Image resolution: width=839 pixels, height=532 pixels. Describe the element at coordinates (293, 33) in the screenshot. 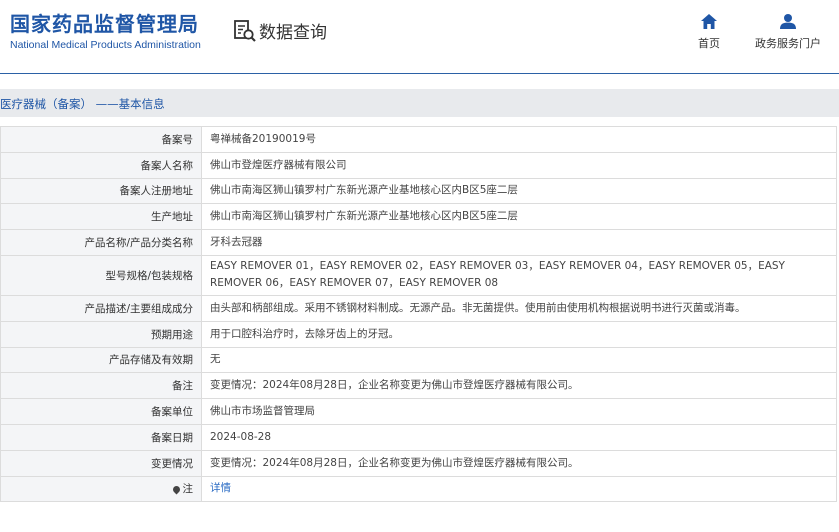

I see `data-query-label: 数据查询` at that location.